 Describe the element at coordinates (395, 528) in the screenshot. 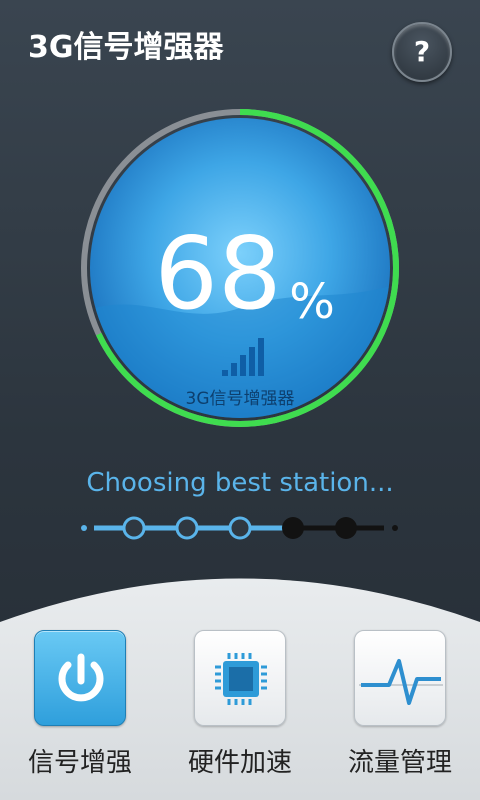

I see `progress-end-dot` at that location.